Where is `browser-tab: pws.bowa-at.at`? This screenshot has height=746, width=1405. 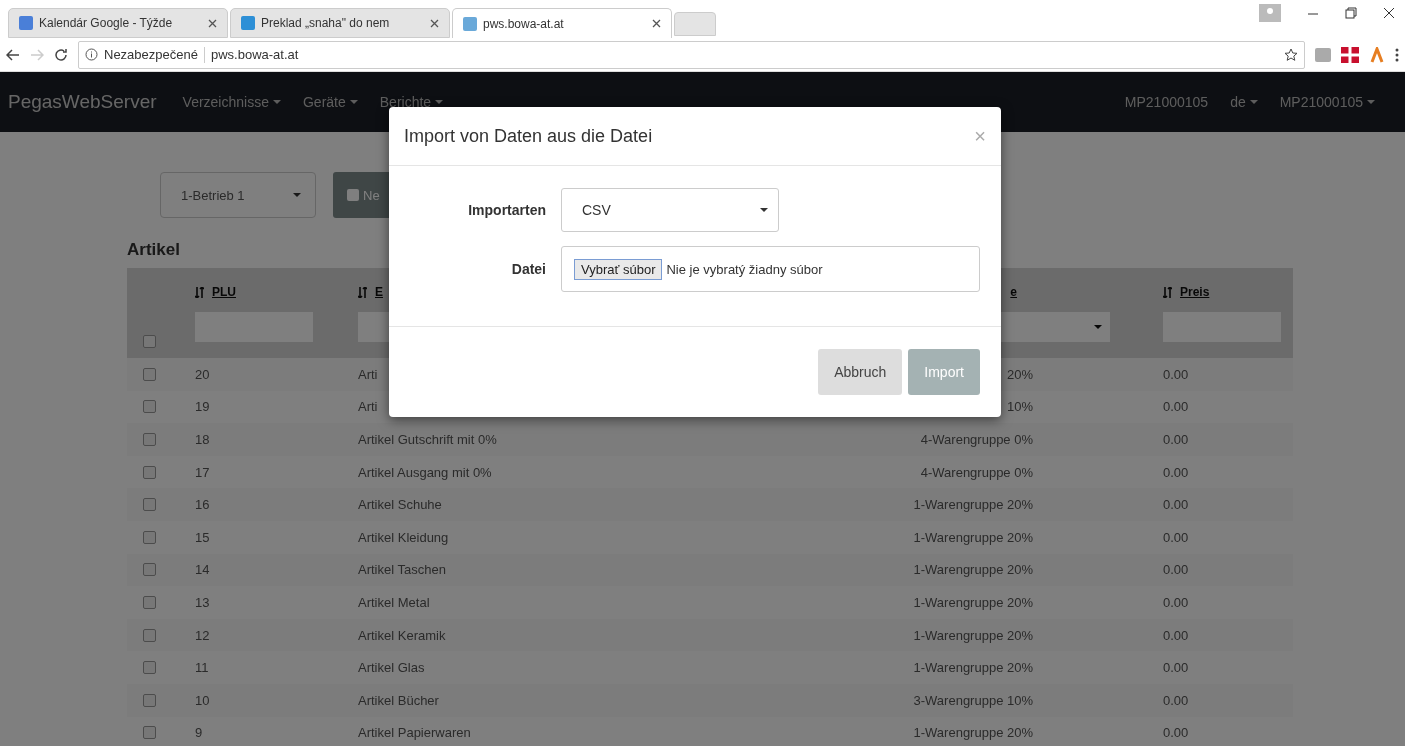
browser-tab: pws.bowa-at.at is located at coordinates (562, 23).